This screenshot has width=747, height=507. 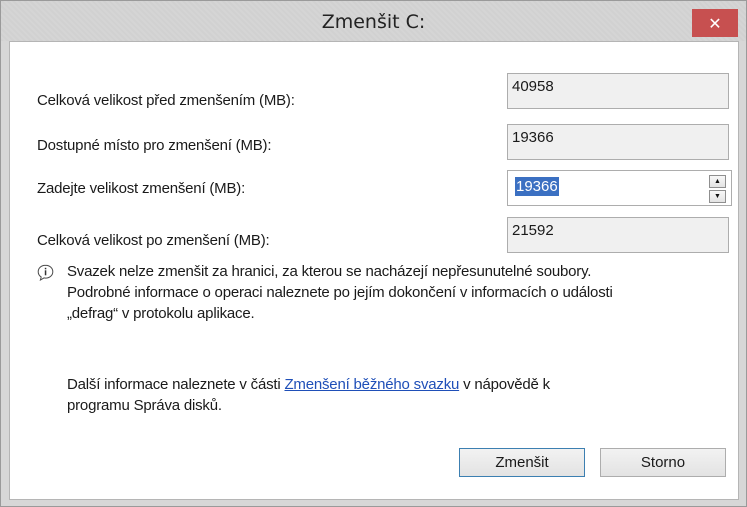 What do you see at coordinates (618, 91) in the screenshot?
I see `total-size-before-value: 40958` at bounding box center [618, 91].